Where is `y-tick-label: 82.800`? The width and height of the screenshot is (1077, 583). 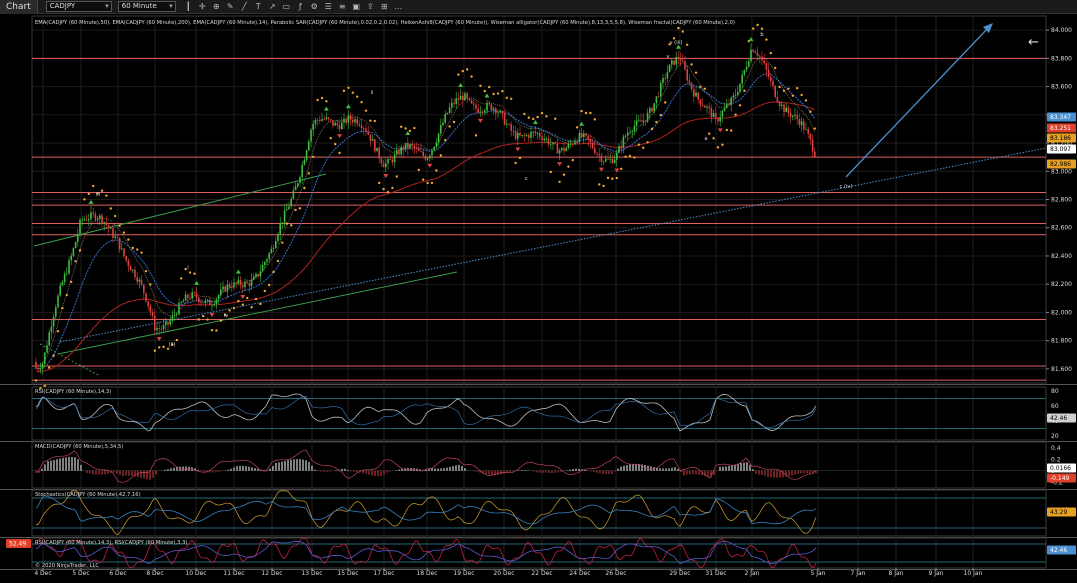
y-tick-label: 82.800 is located at coordinates (1061, 200).